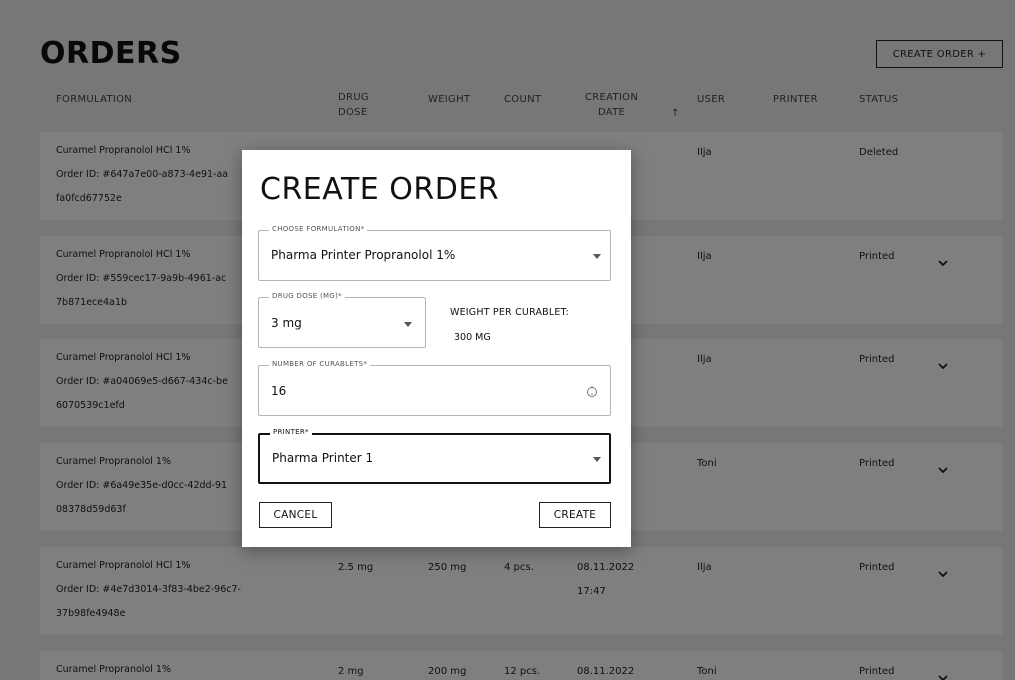  I want to click on printer-value: Pharma Printer 1, so click(323, 458).